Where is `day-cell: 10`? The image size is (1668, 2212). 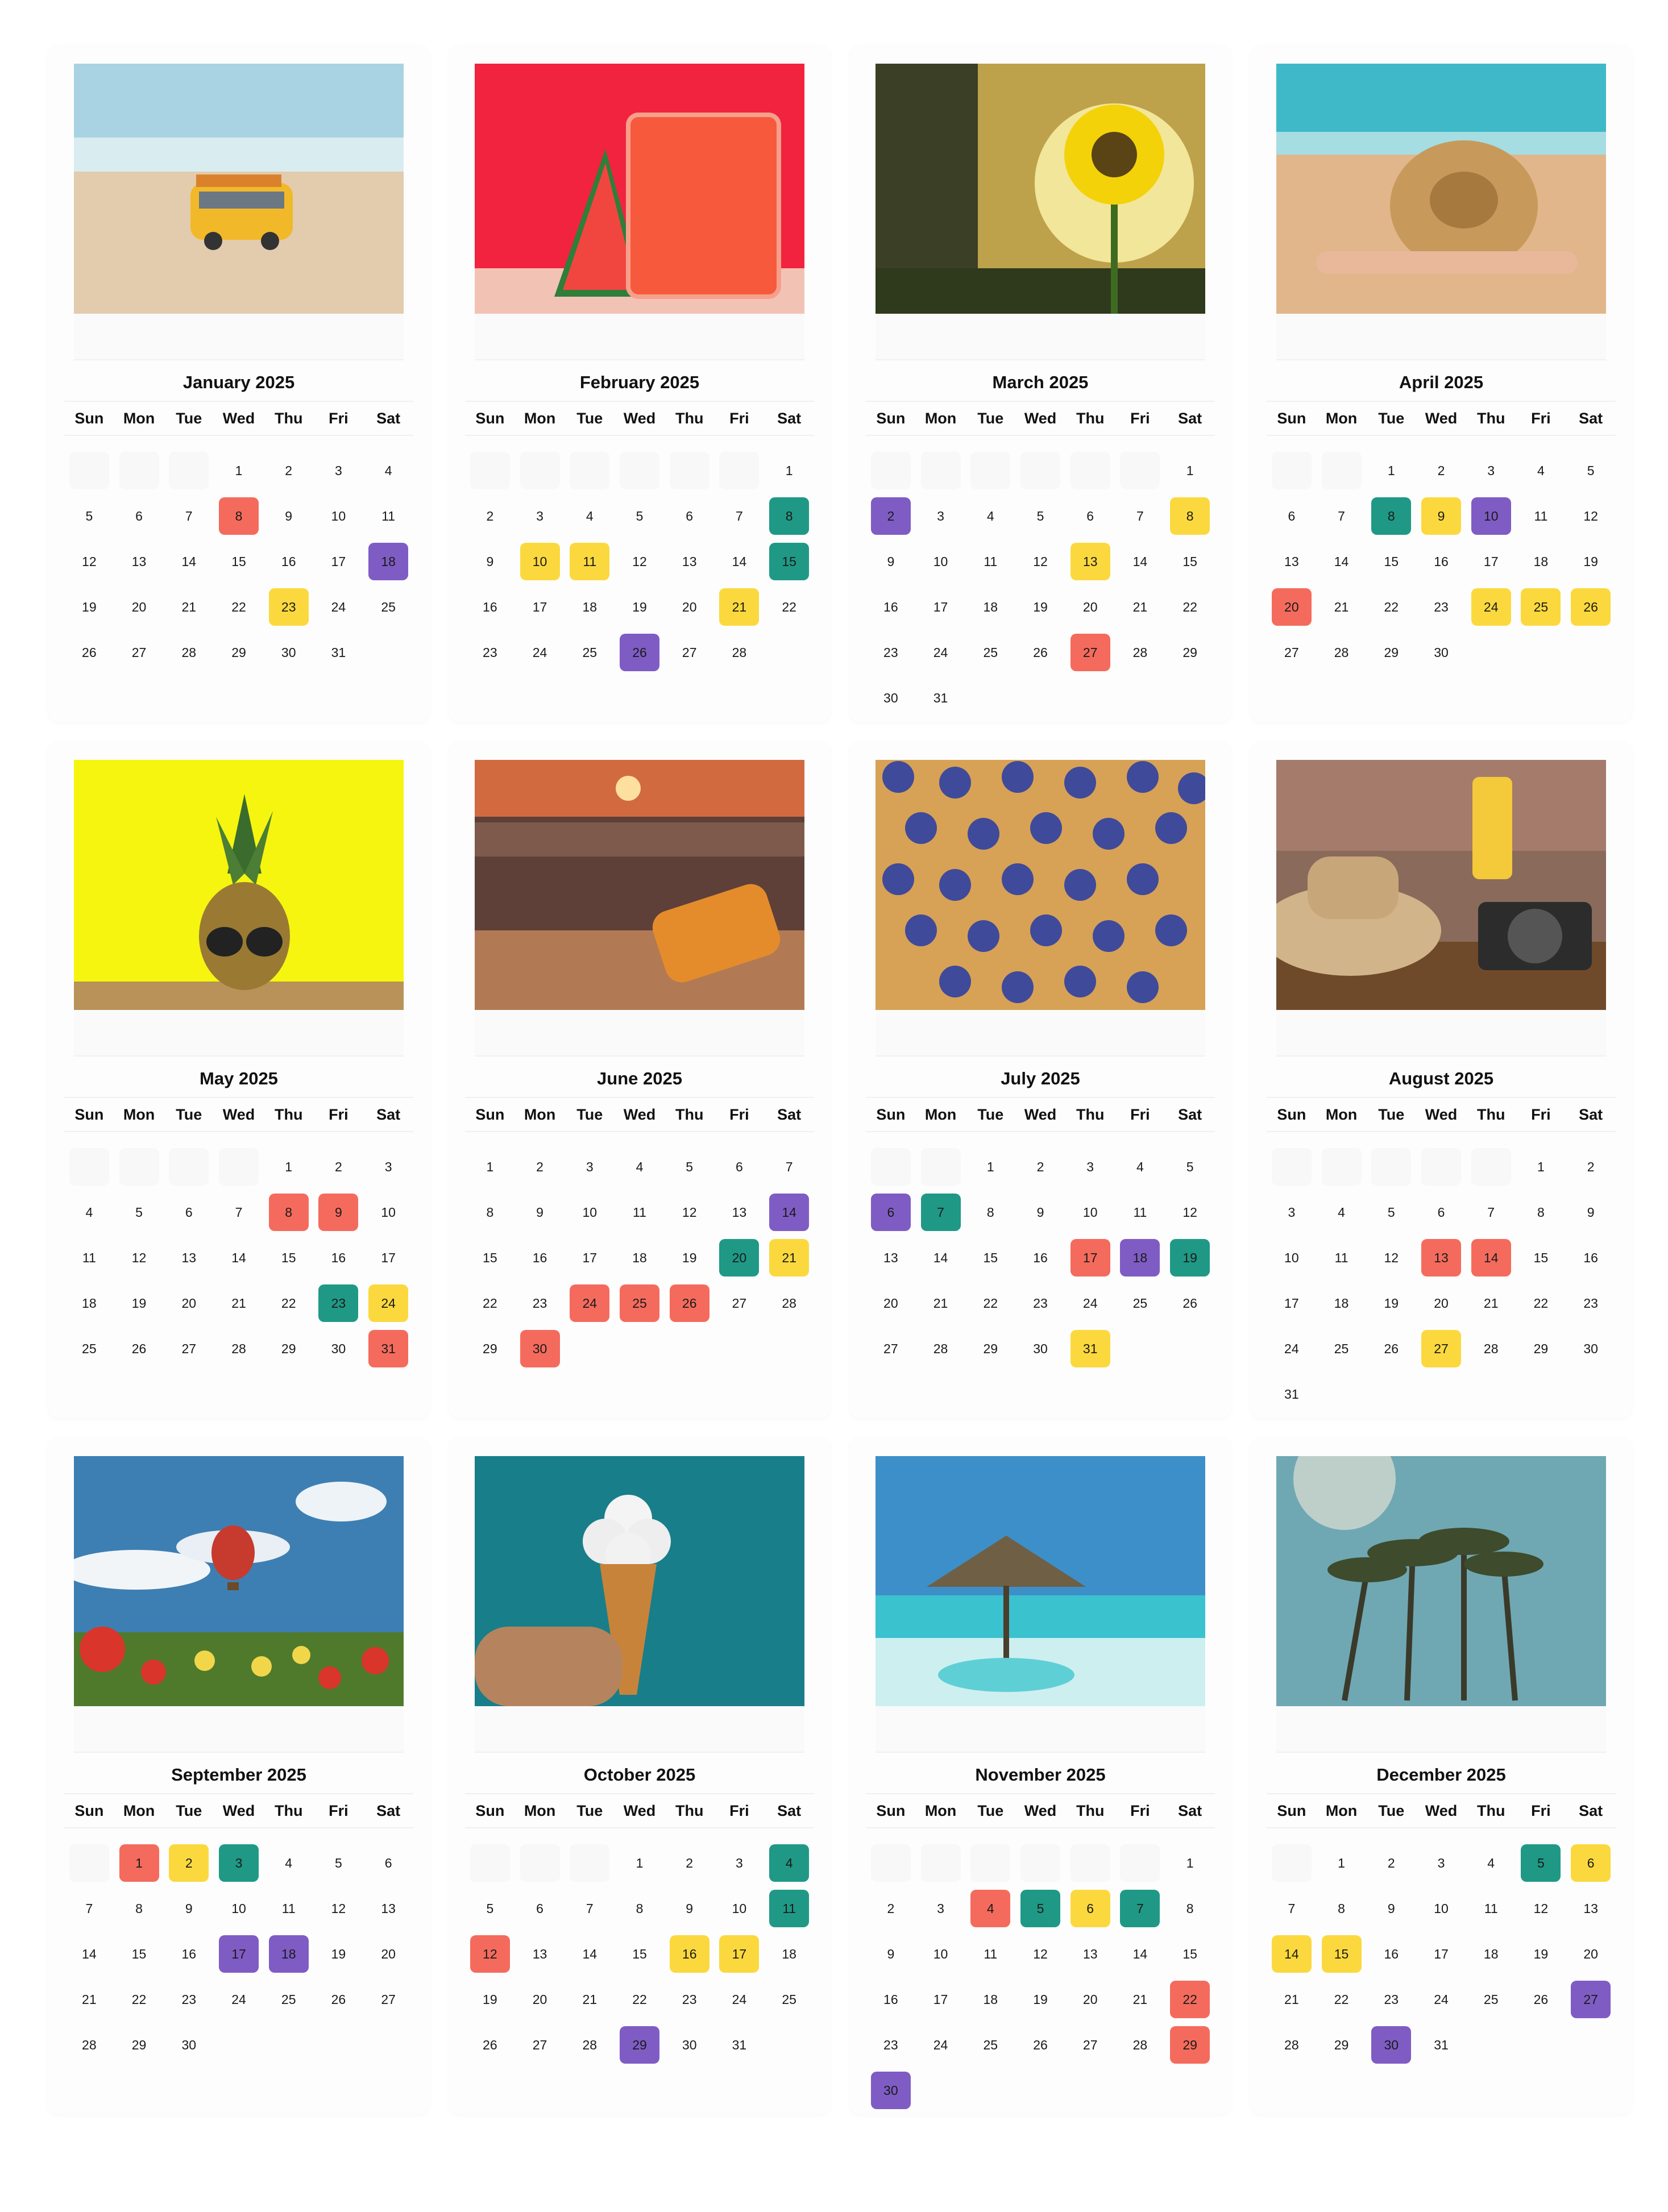
day-cell: 10 is located at coordinates (239, 1908).